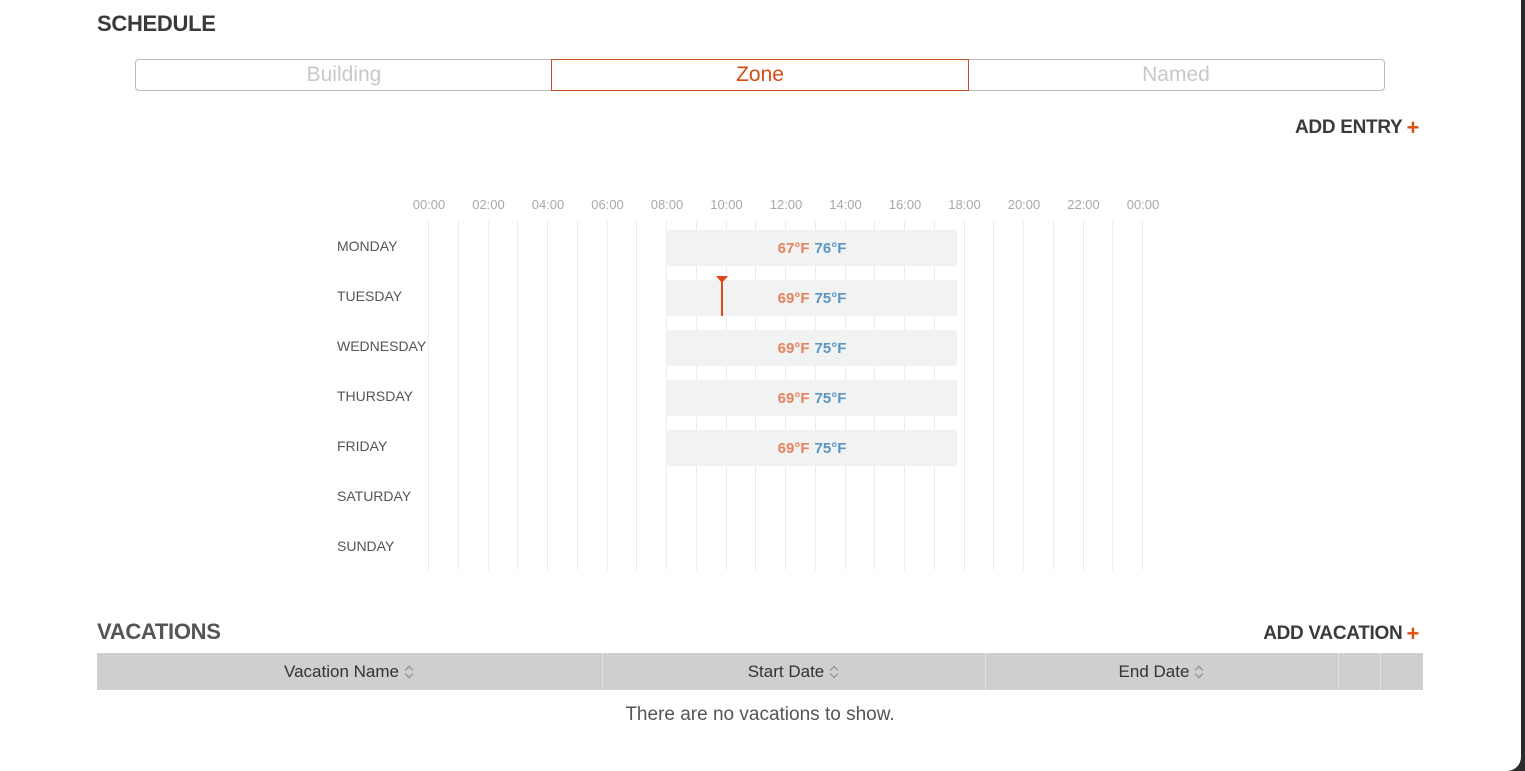 The width and height of the screenshot is (1525, 771). Describe the element at coordinates (1349, 127) in the screenshot. I see `add-entry-label: ADD ENTRY` at that location.